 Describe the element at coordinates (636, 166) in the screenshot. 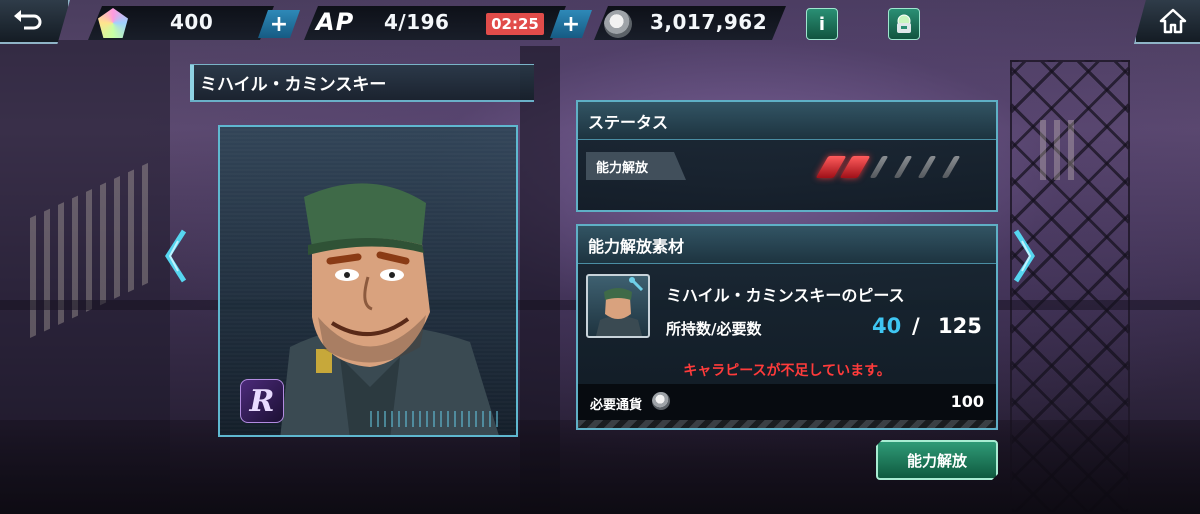

I see `unlock-level-label: 能力解放` at that location.